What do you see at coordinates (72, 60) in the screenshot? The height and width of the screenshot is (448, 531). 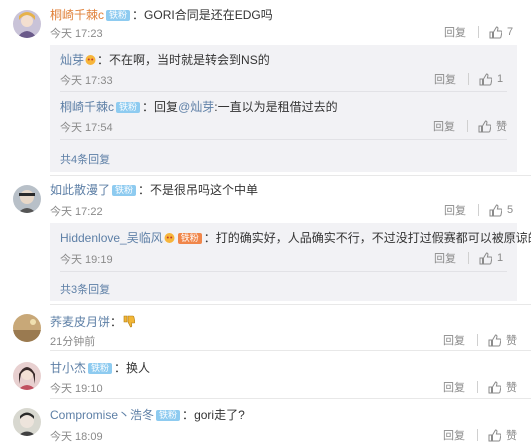 I see `reply-author: 灿芽` at bounding box center [72, 60].